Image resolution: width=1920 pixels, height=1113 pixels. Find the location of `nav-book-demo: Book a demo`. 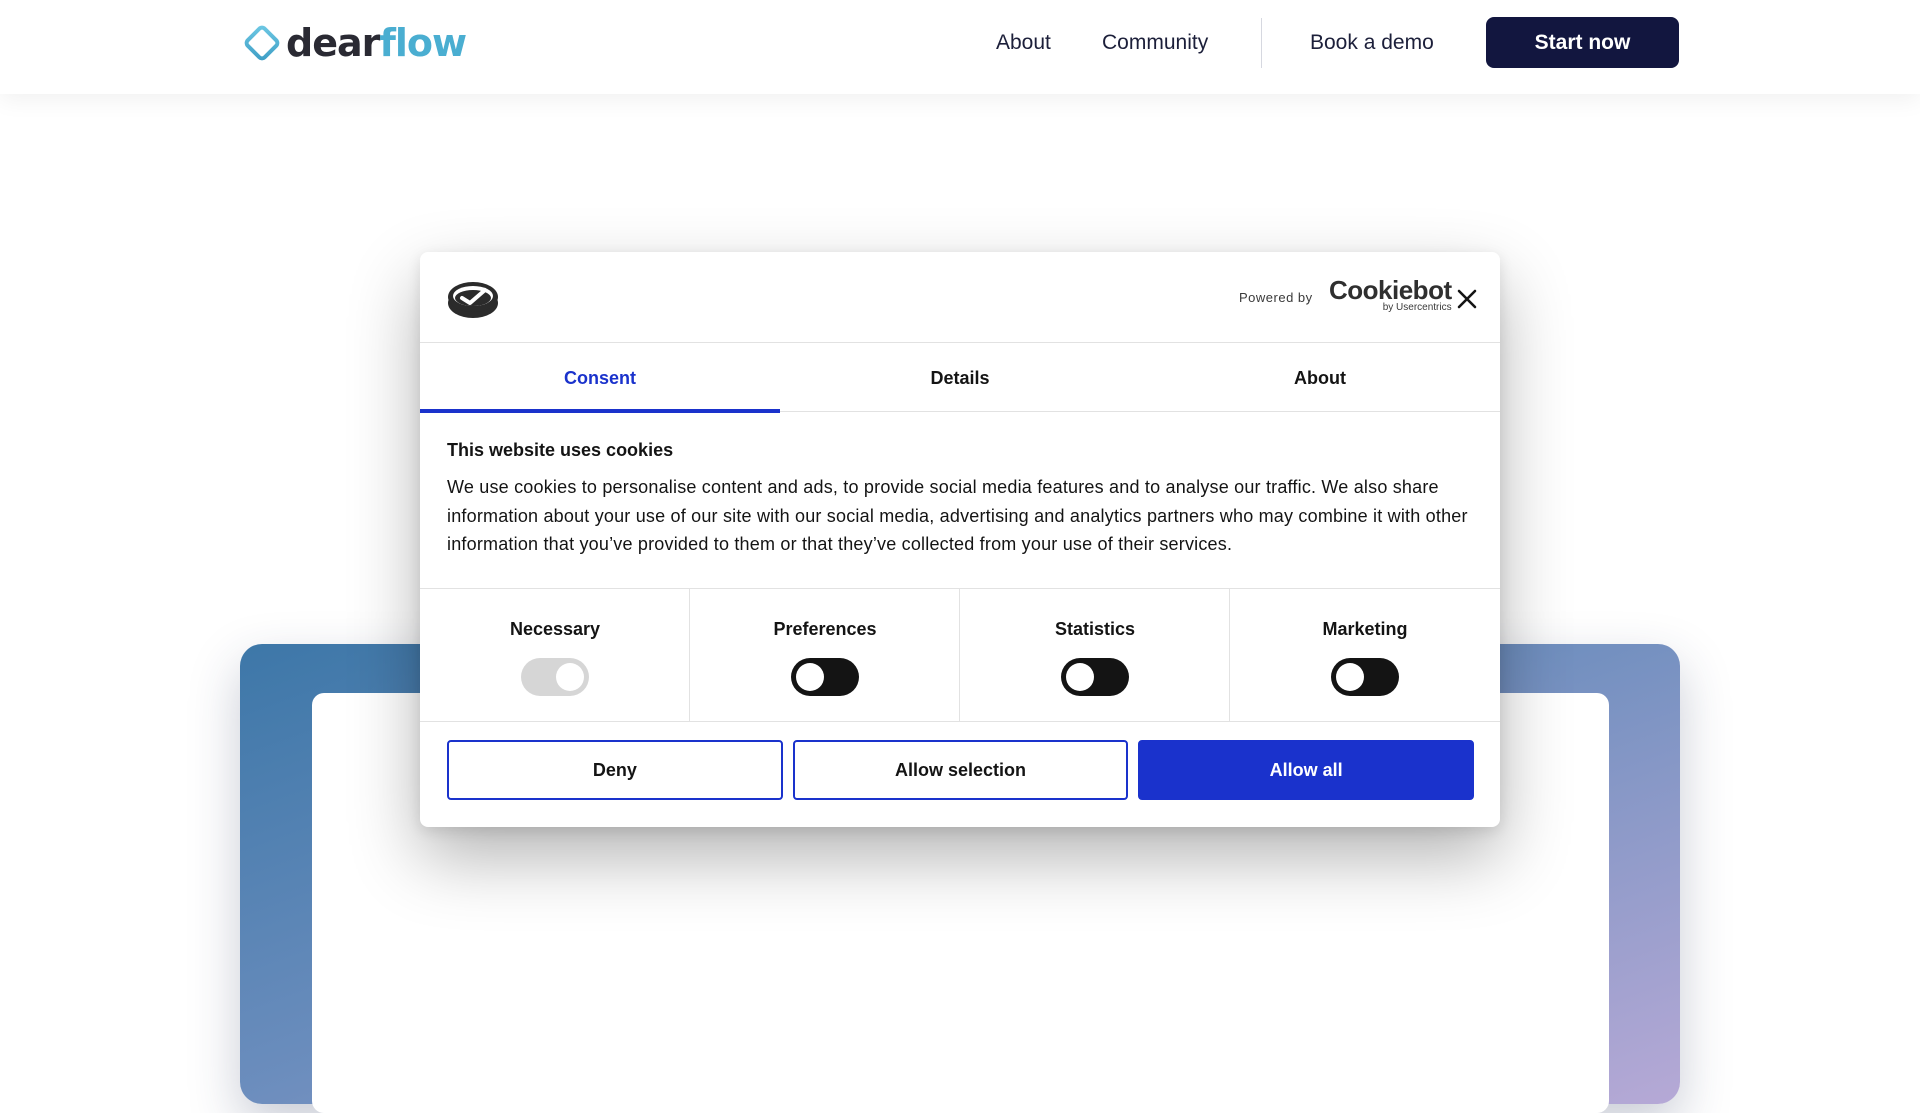

nav-book-demo: Book a demo is located at coordinates (1372, 43).